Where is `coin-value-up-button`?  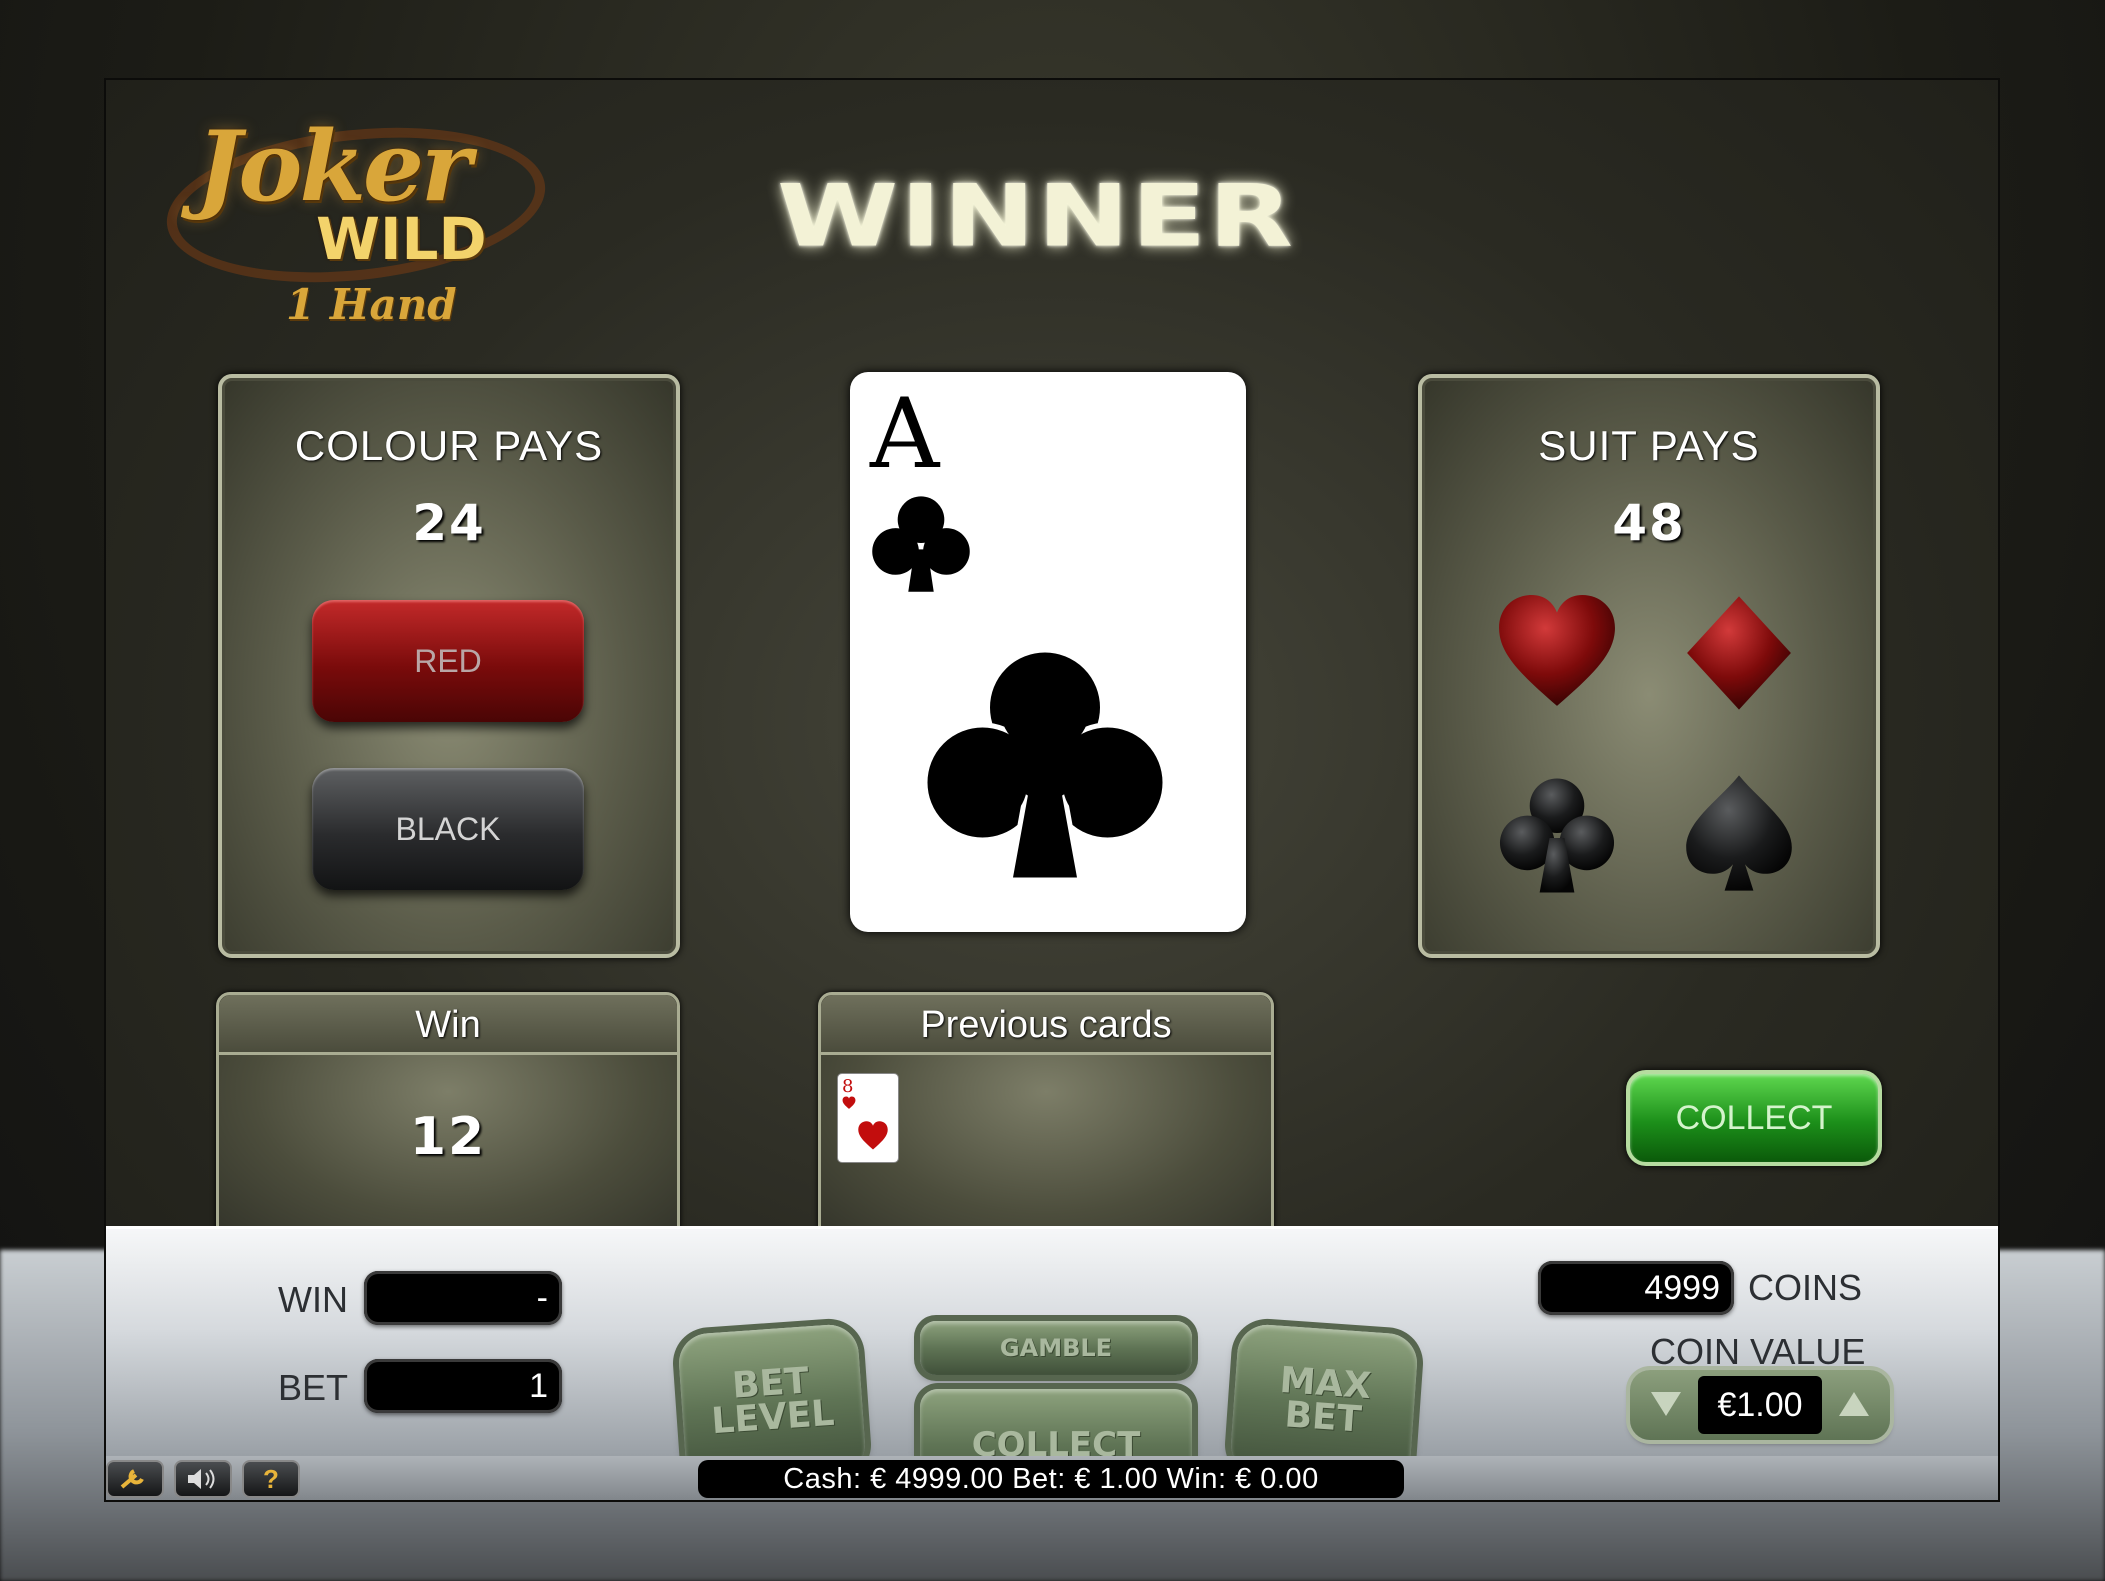
coin-value-up-button is located at coordinates (1854, 1405).